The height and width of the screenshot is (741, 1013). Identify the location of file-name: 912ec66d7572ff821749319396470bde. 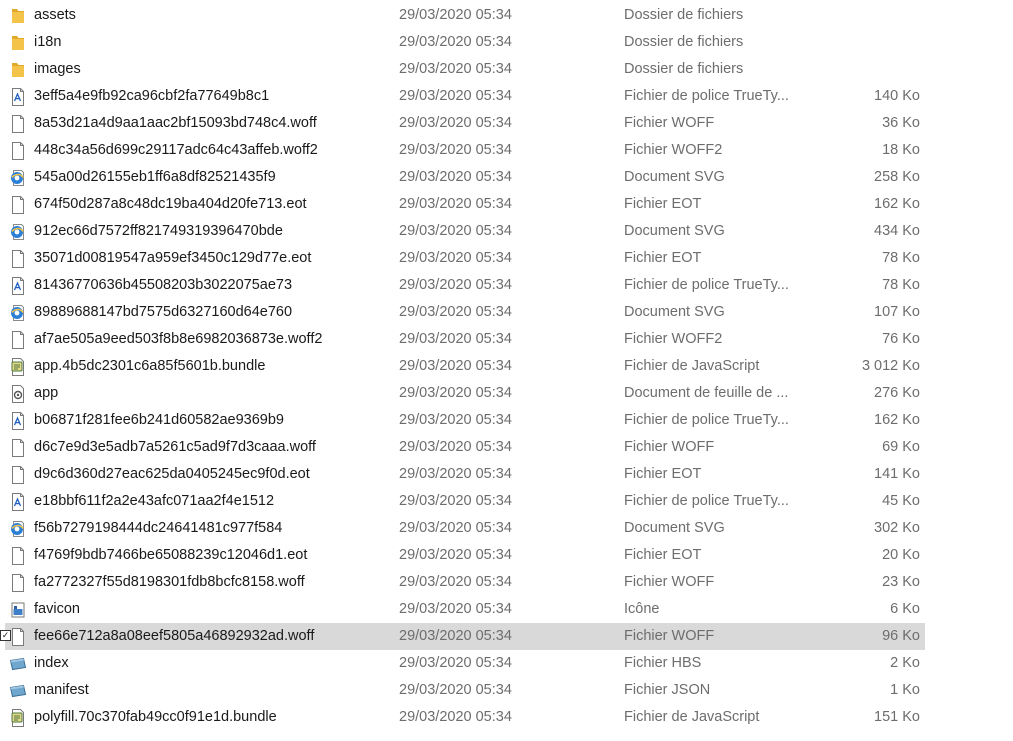
(158, 231).